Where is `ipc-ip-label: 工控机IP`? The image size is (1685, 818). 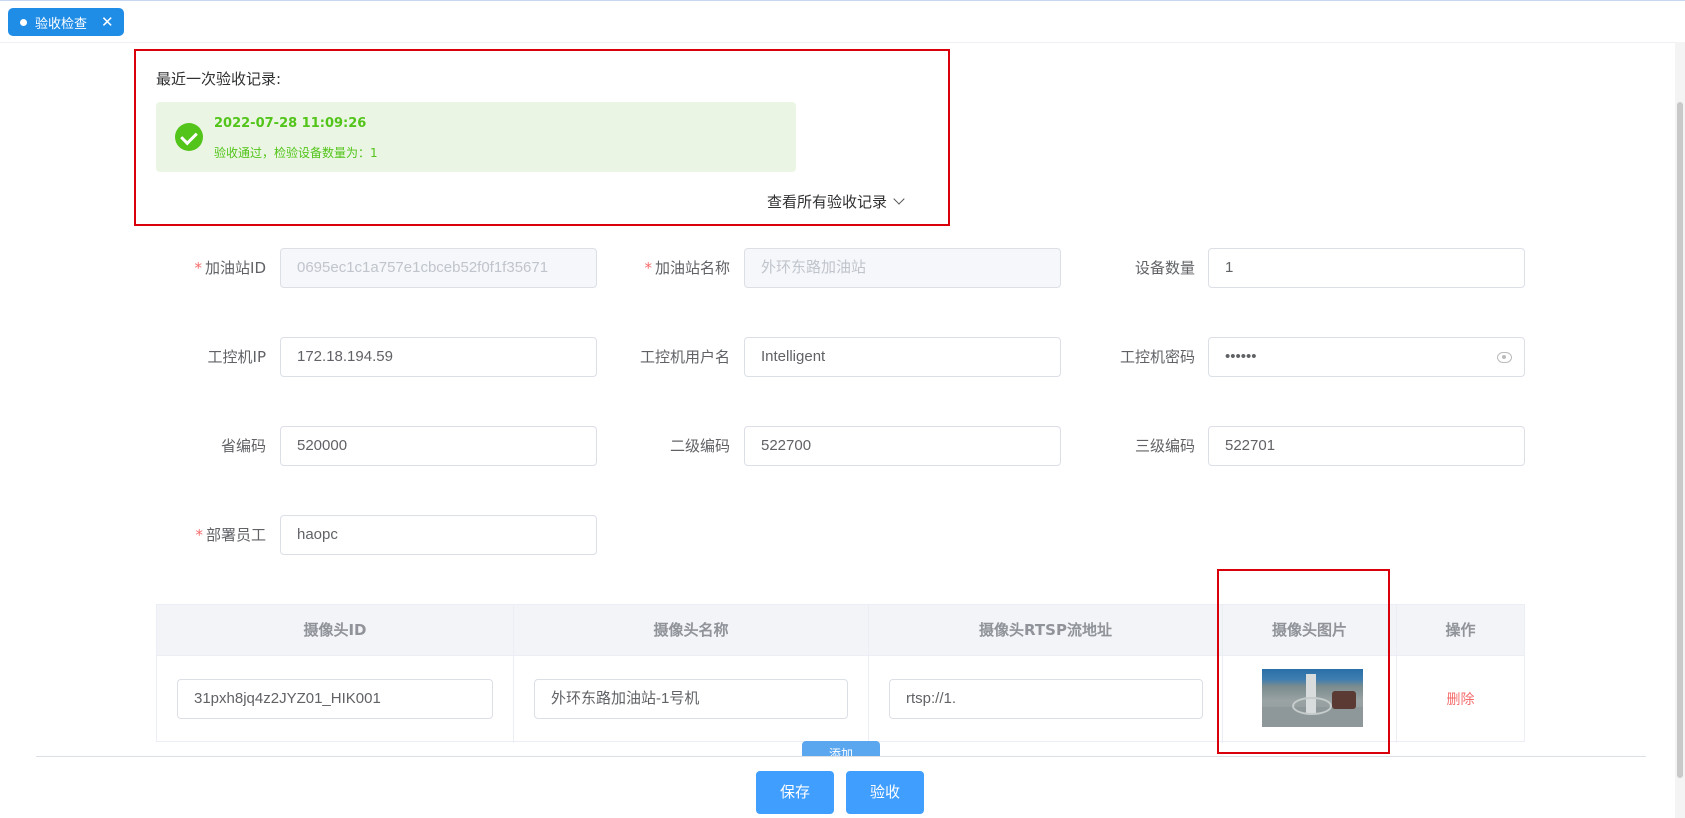 ipc-ip-label: 工控机IP is located at coordinates (236, 357).